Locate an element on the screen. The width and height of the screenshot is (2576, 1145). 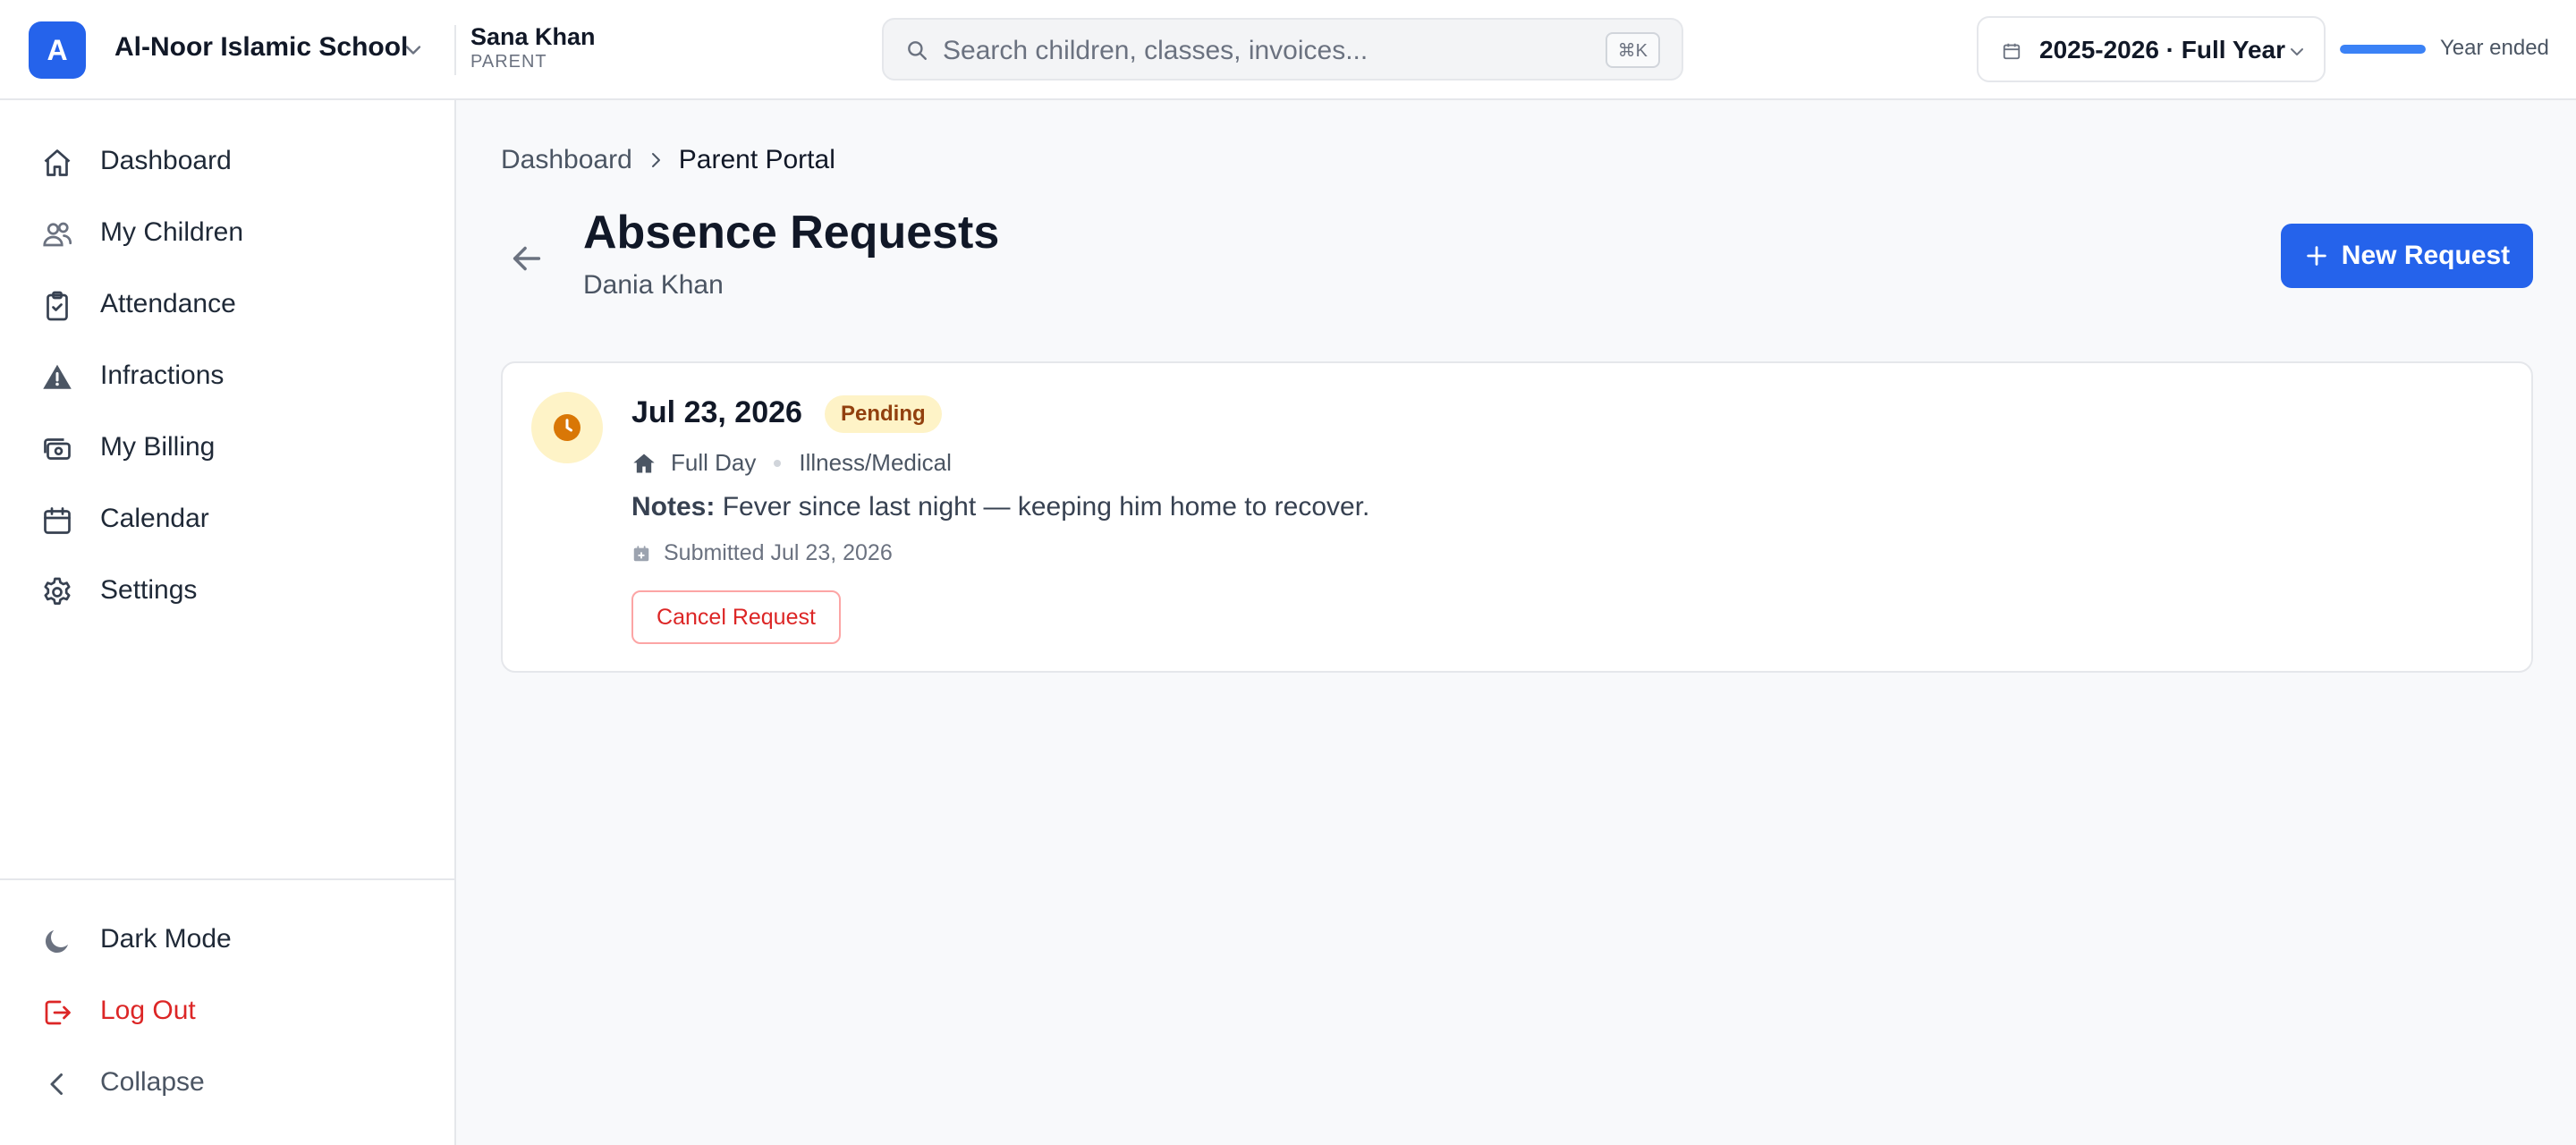
request-duration: Full Day is located at coordinates (714, 462).